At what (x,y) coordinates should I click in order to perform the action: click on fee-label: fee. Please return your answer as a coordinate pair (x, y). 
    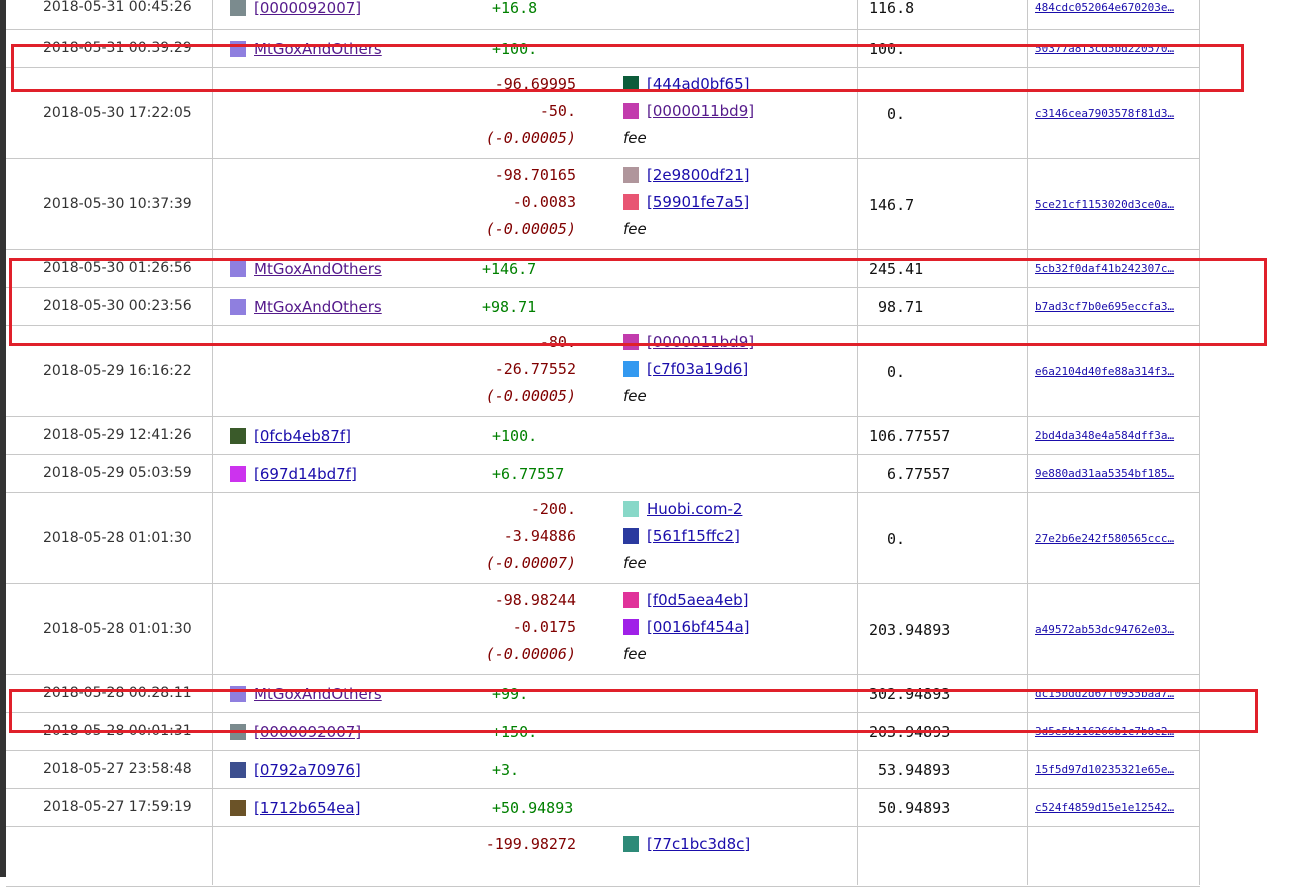
    Looking at the image, I should click on (635, 563).